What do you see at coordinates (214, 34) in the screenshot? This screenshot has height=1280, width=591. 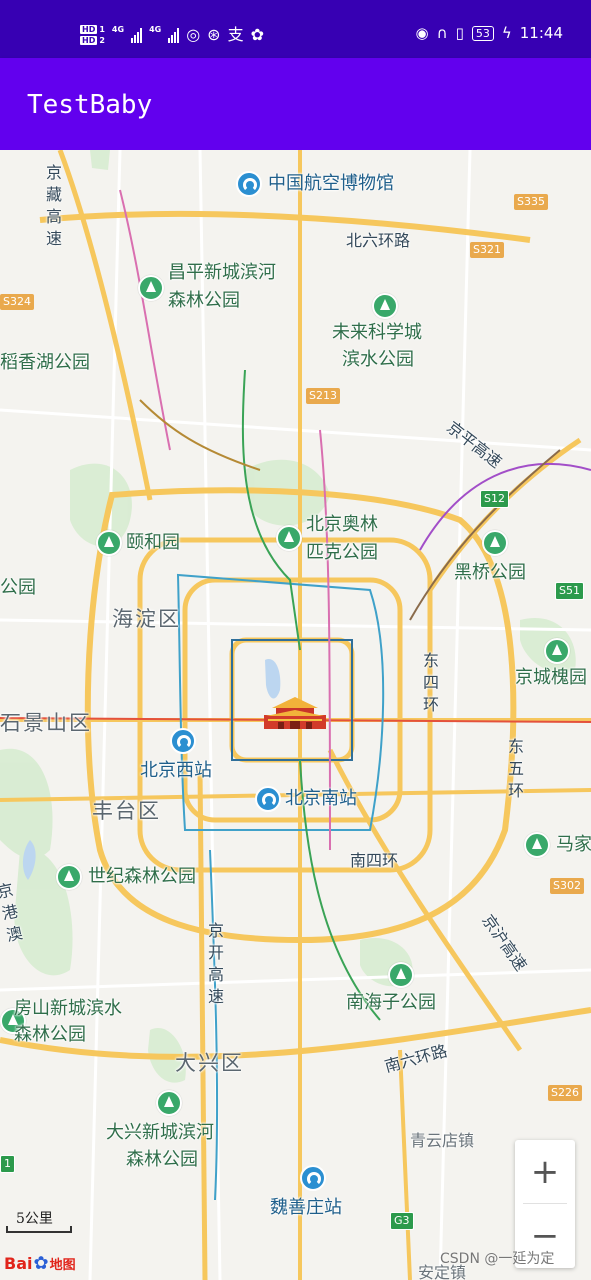 I see `app-icon: ⊛` at bounding box center [214, 34].